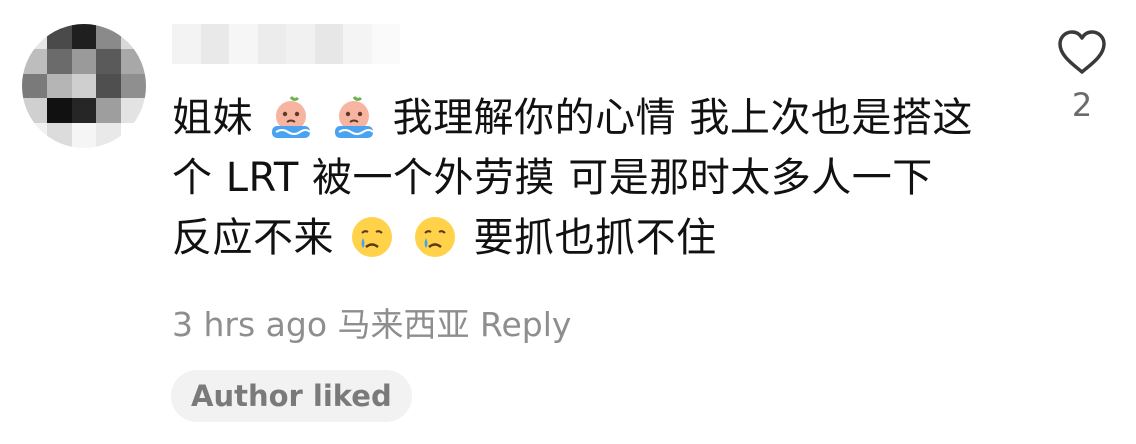 The width and height of the screenshot is (1136, 444). I want to click on heart-outline-icon, so click(1082, 52).